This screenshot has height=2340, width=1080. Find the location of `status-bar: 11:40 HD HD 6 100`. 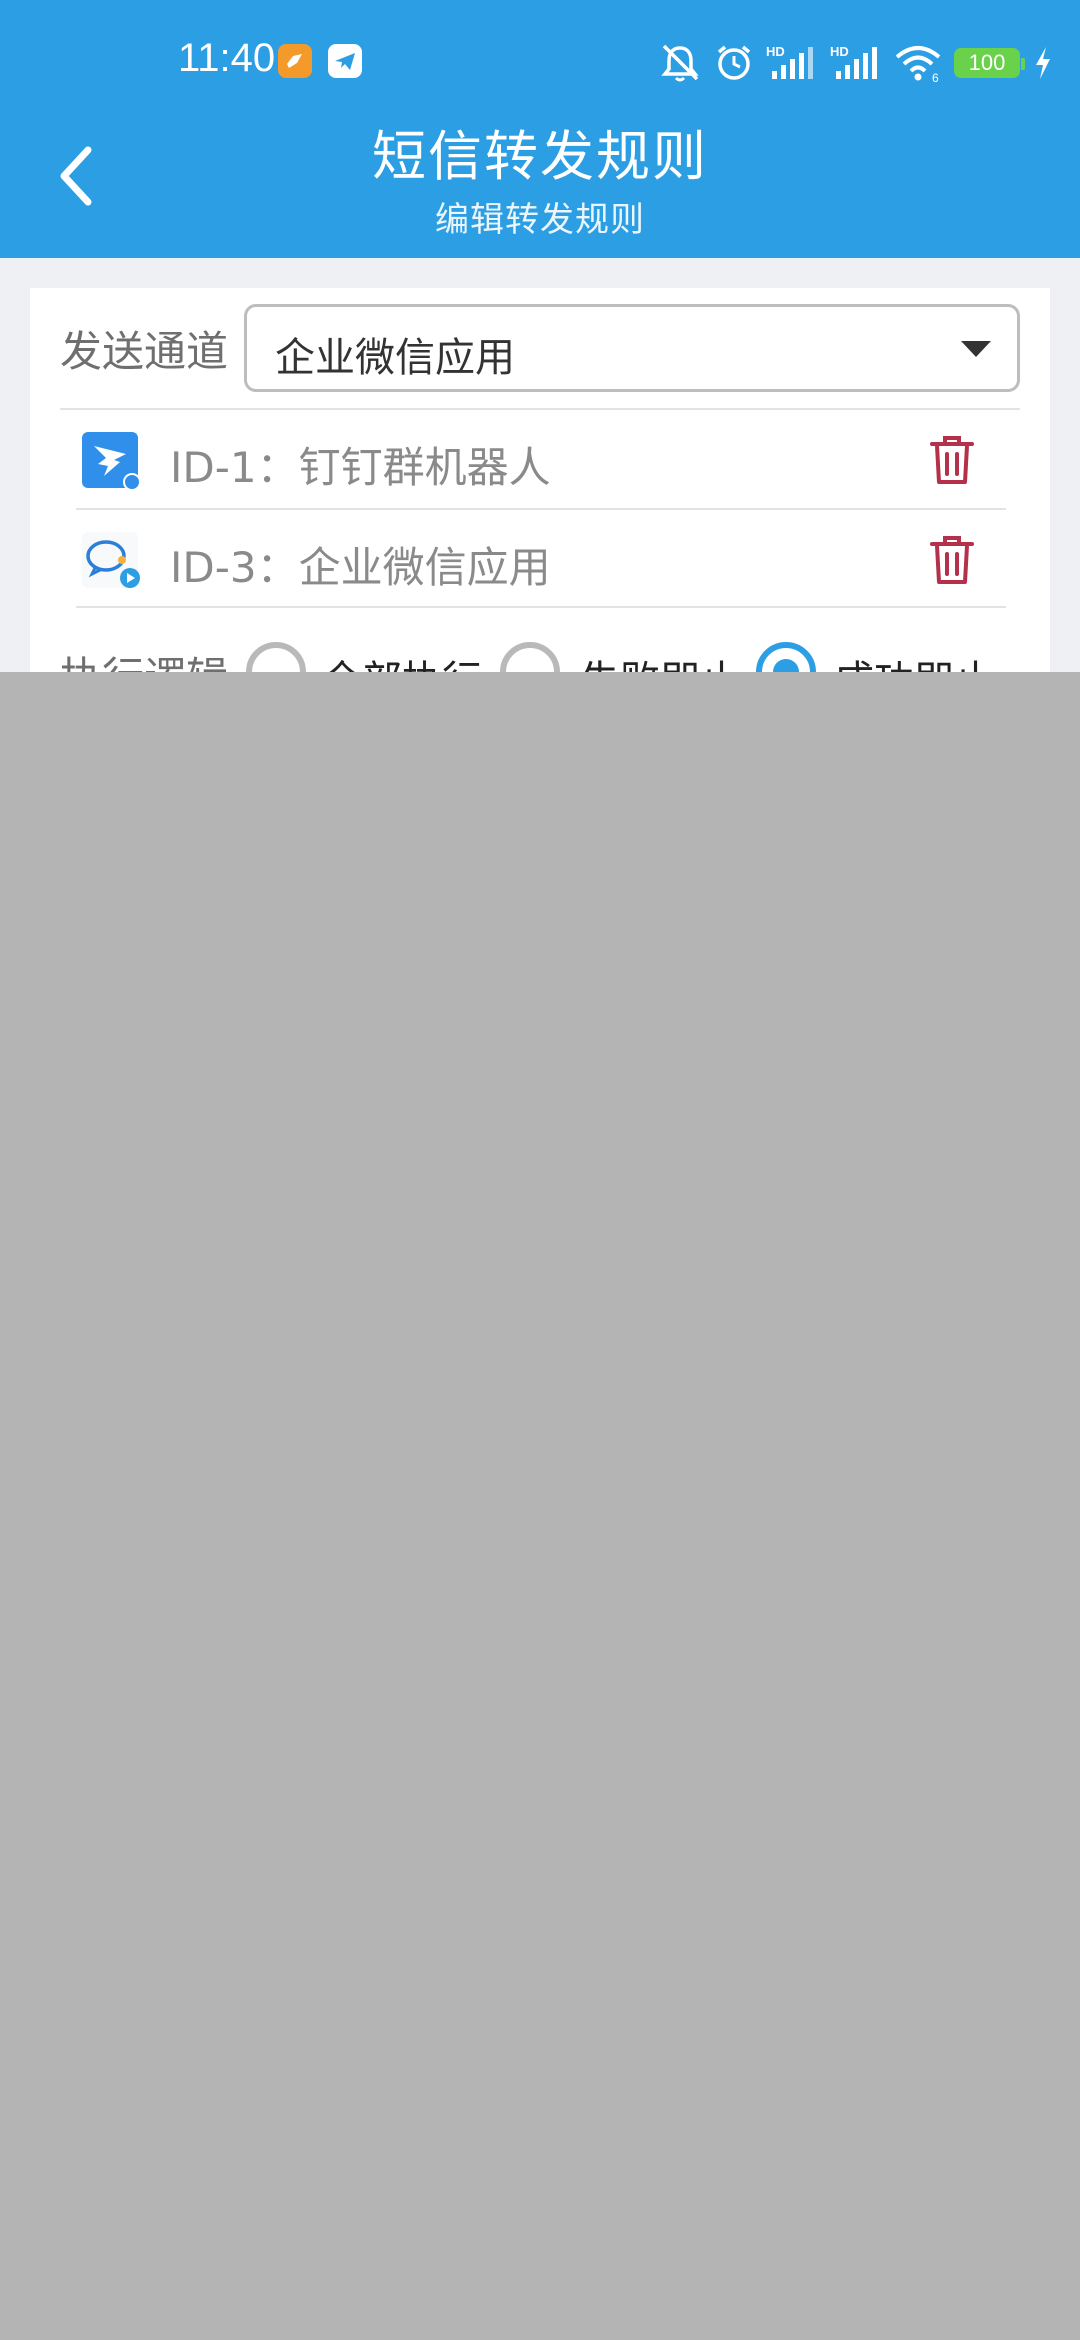

status-bar: 11:40 HD HD 6 100 is located at coordinates (540, 60).